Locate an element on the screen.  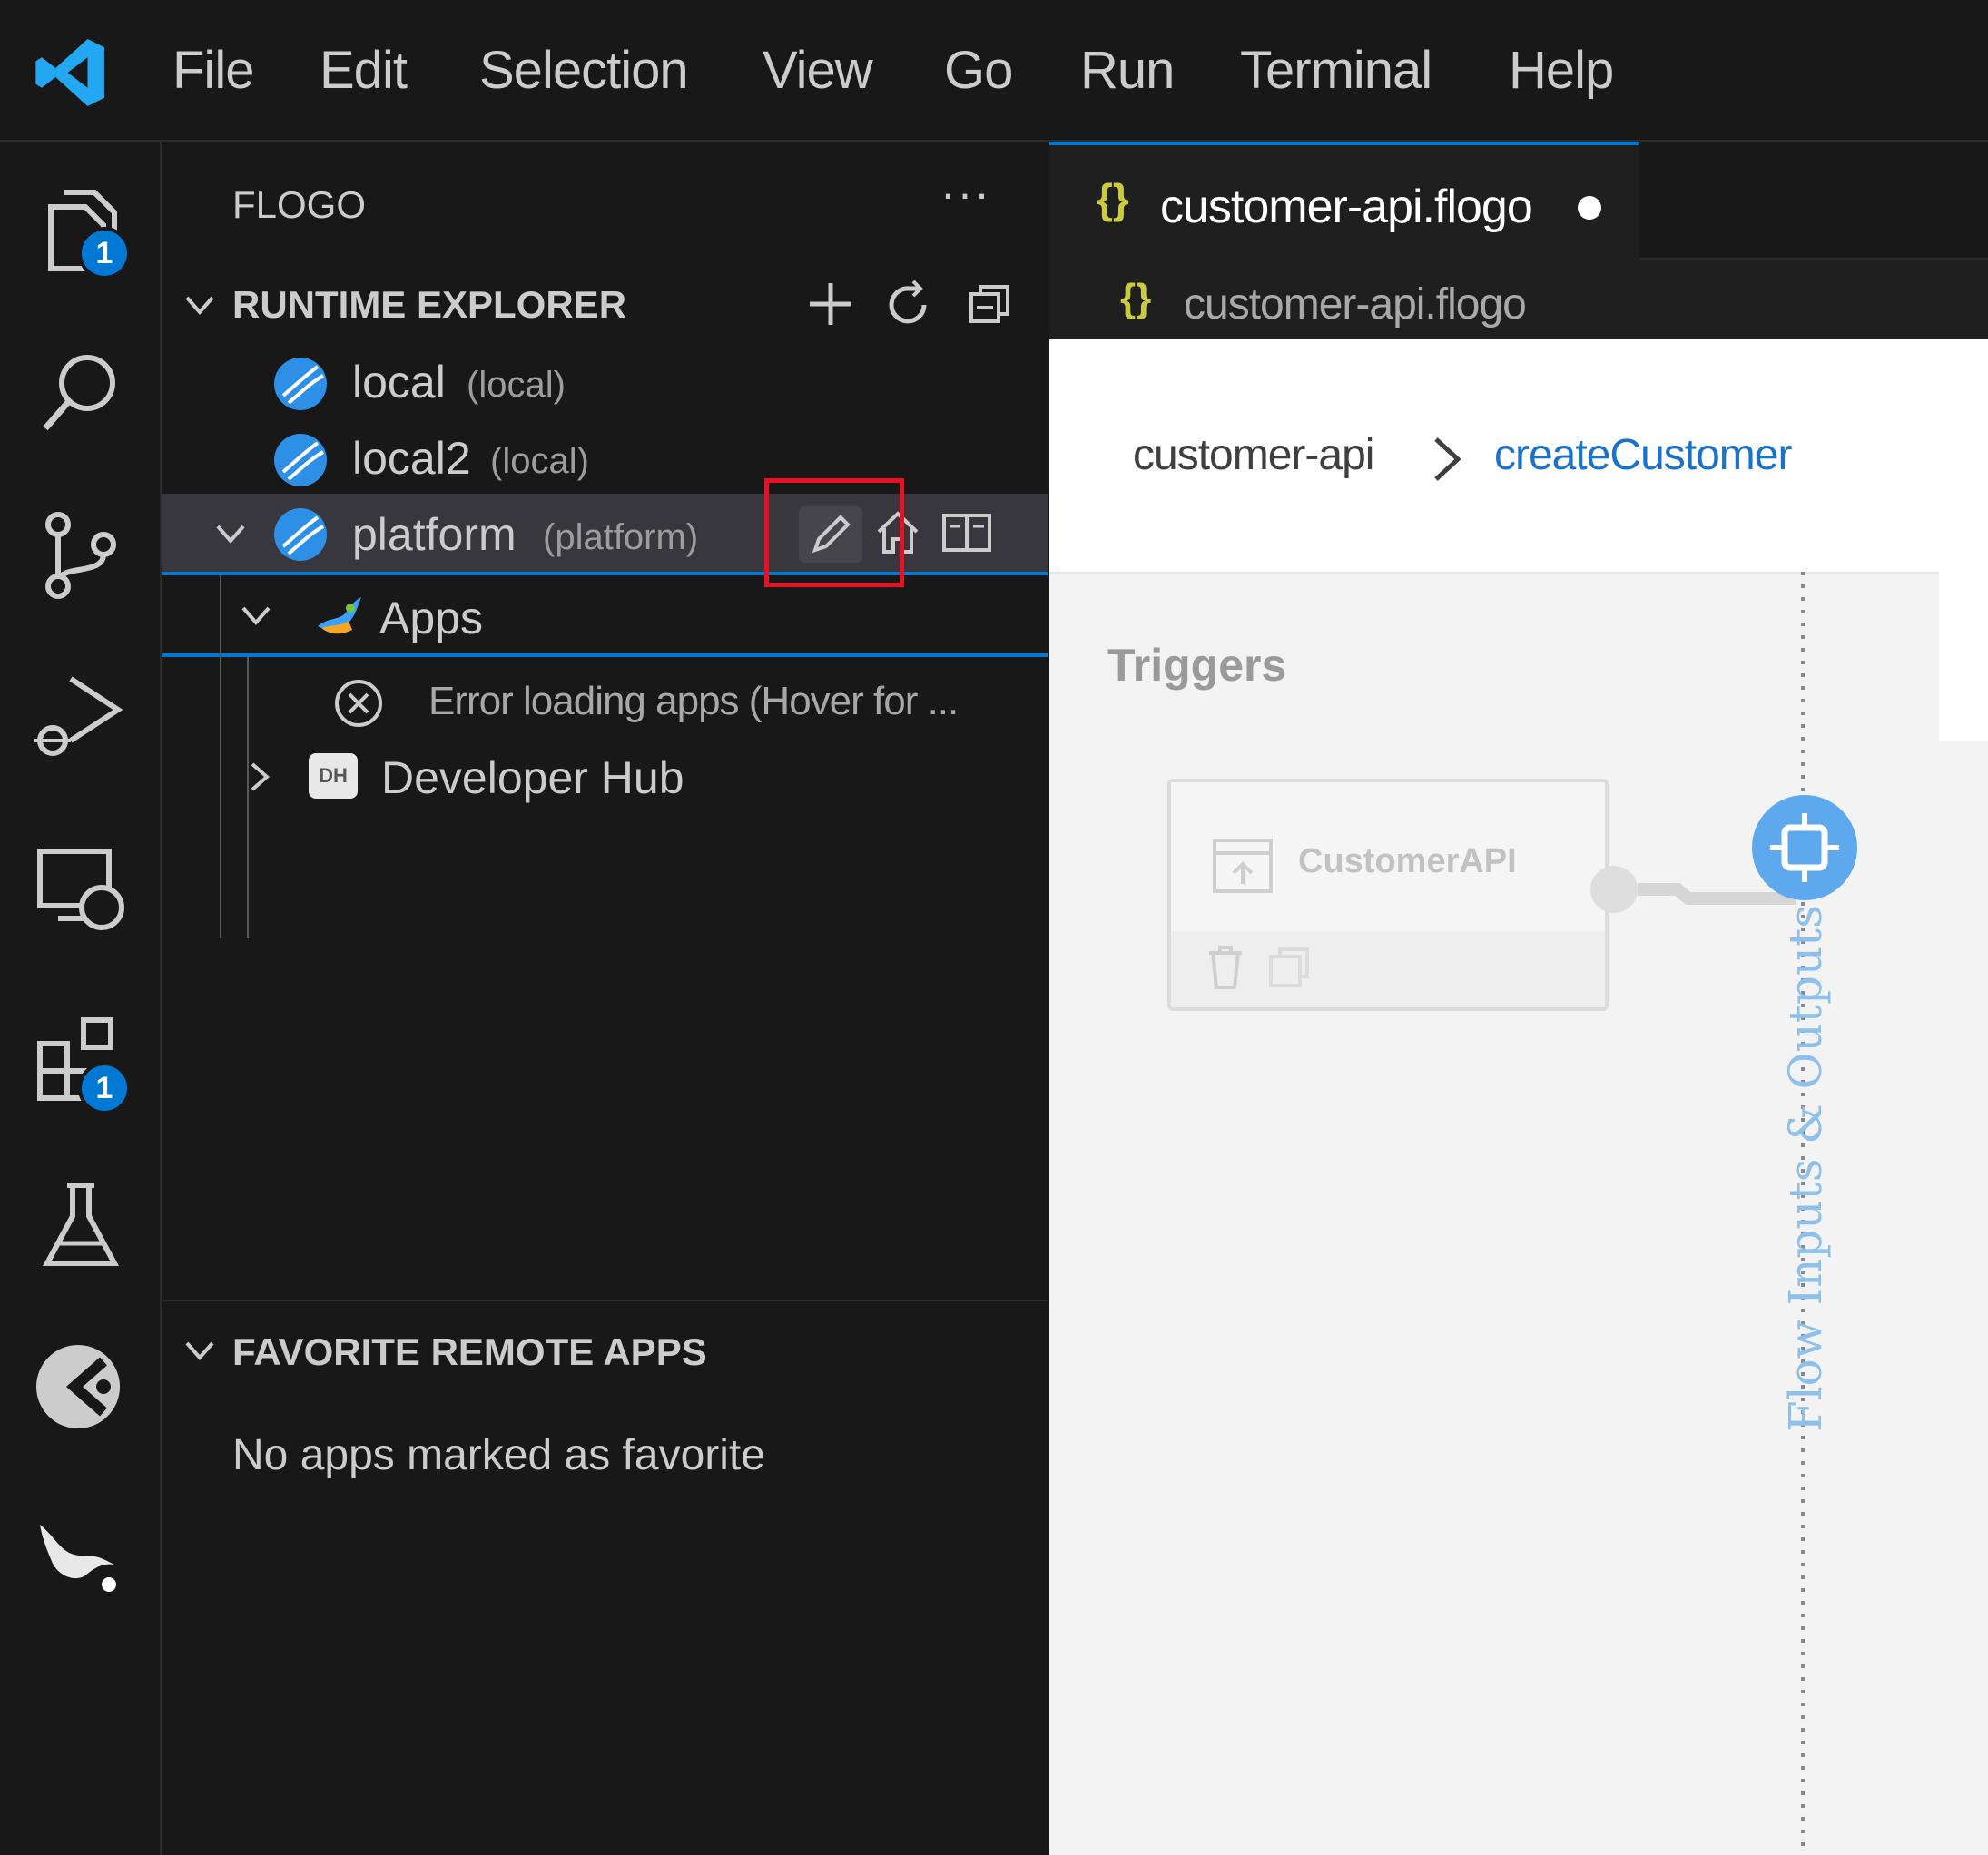
tab-customer-api-flogo: {} customer-api.flogo is located at coordinates (1344, 201).